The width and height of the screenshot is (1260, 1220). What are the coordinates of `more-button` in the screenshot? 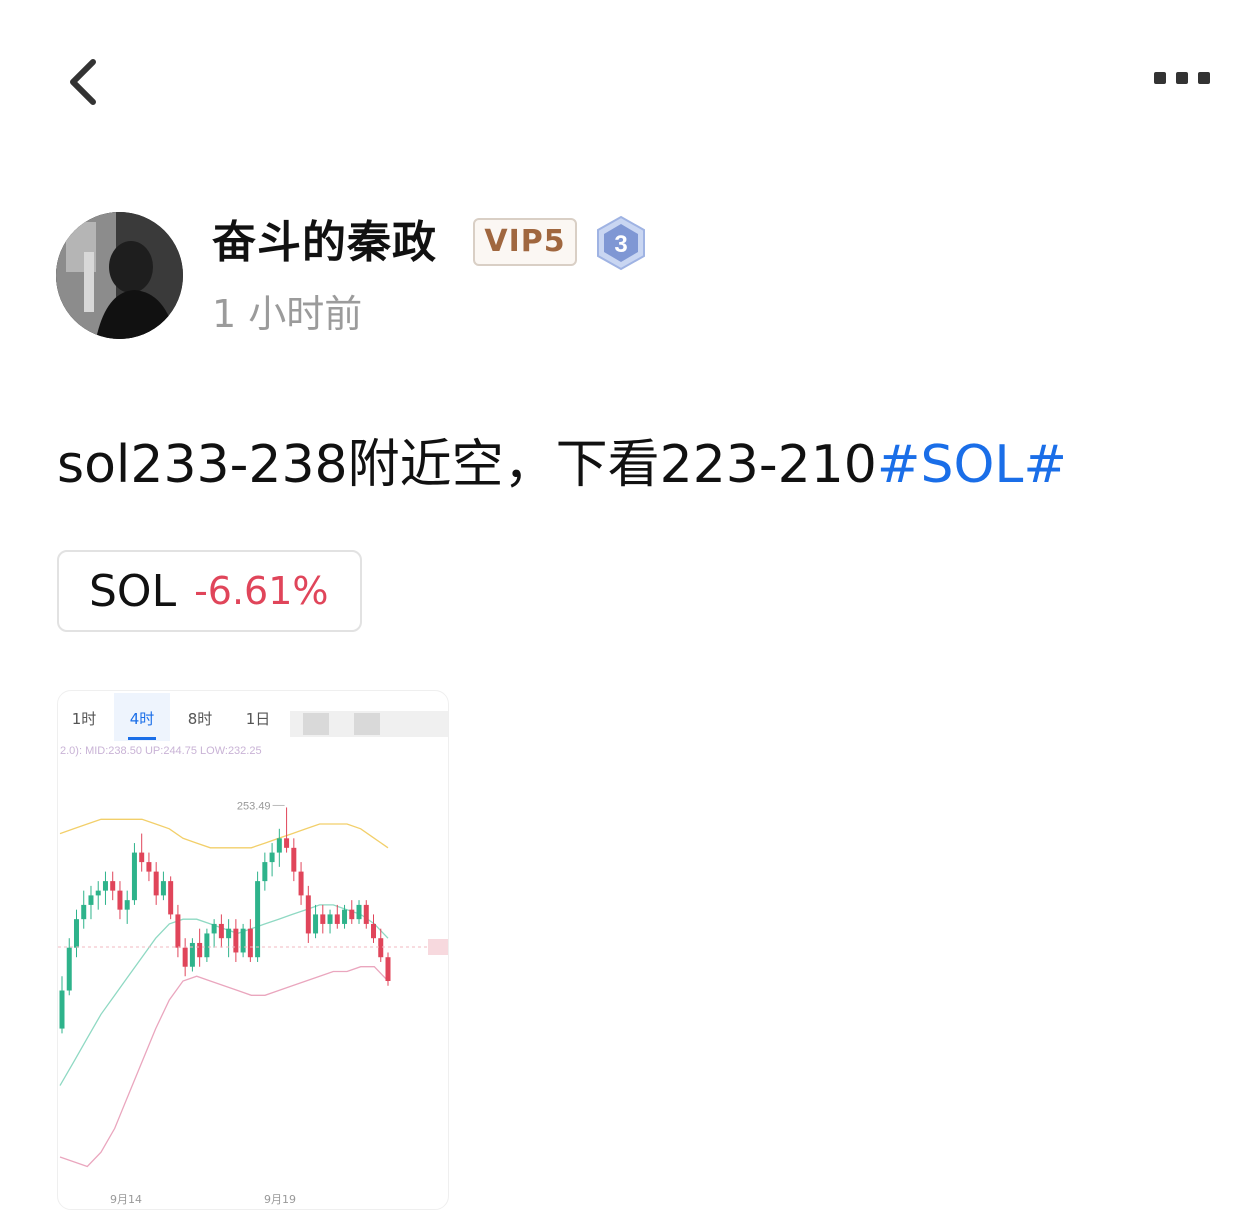 It's located at (1183, 78).